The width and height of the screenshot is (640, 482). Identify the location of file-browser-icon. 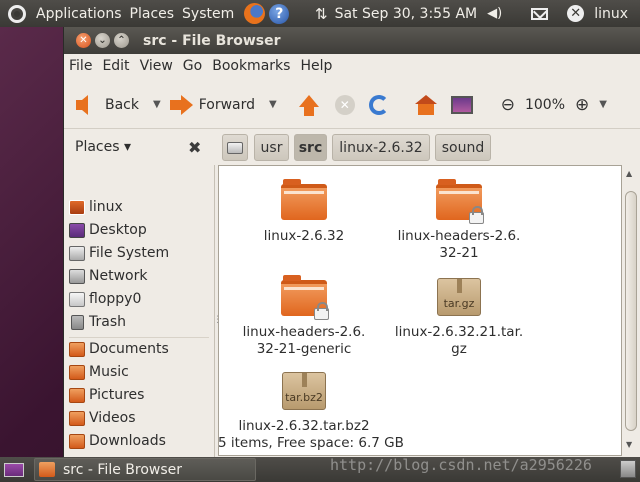
(47, 469).